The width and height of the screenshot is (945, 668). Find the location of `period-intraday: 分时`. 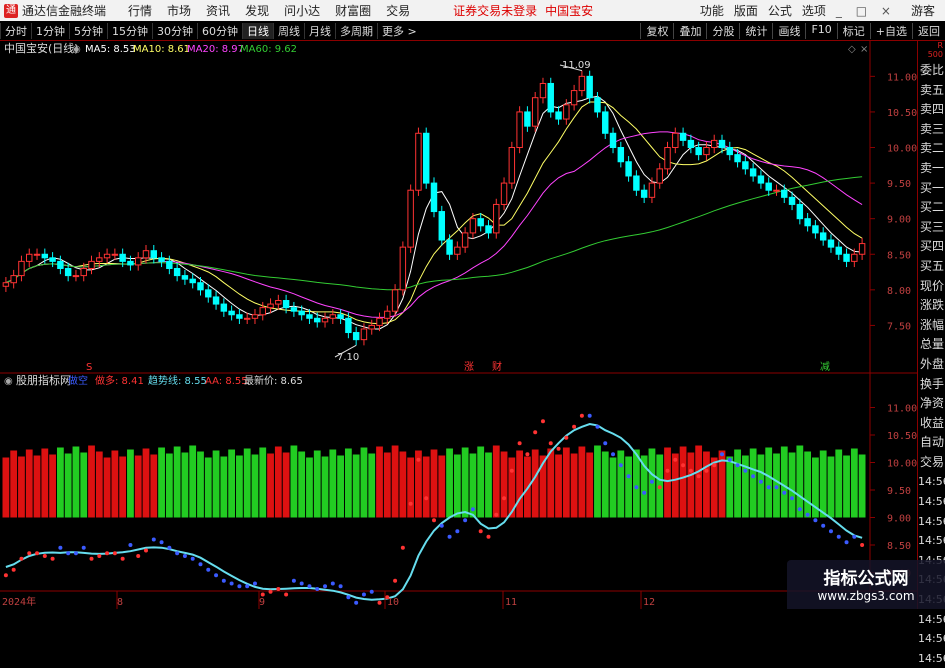

period-intraday: 分时 is located at coordinates (15, 30).